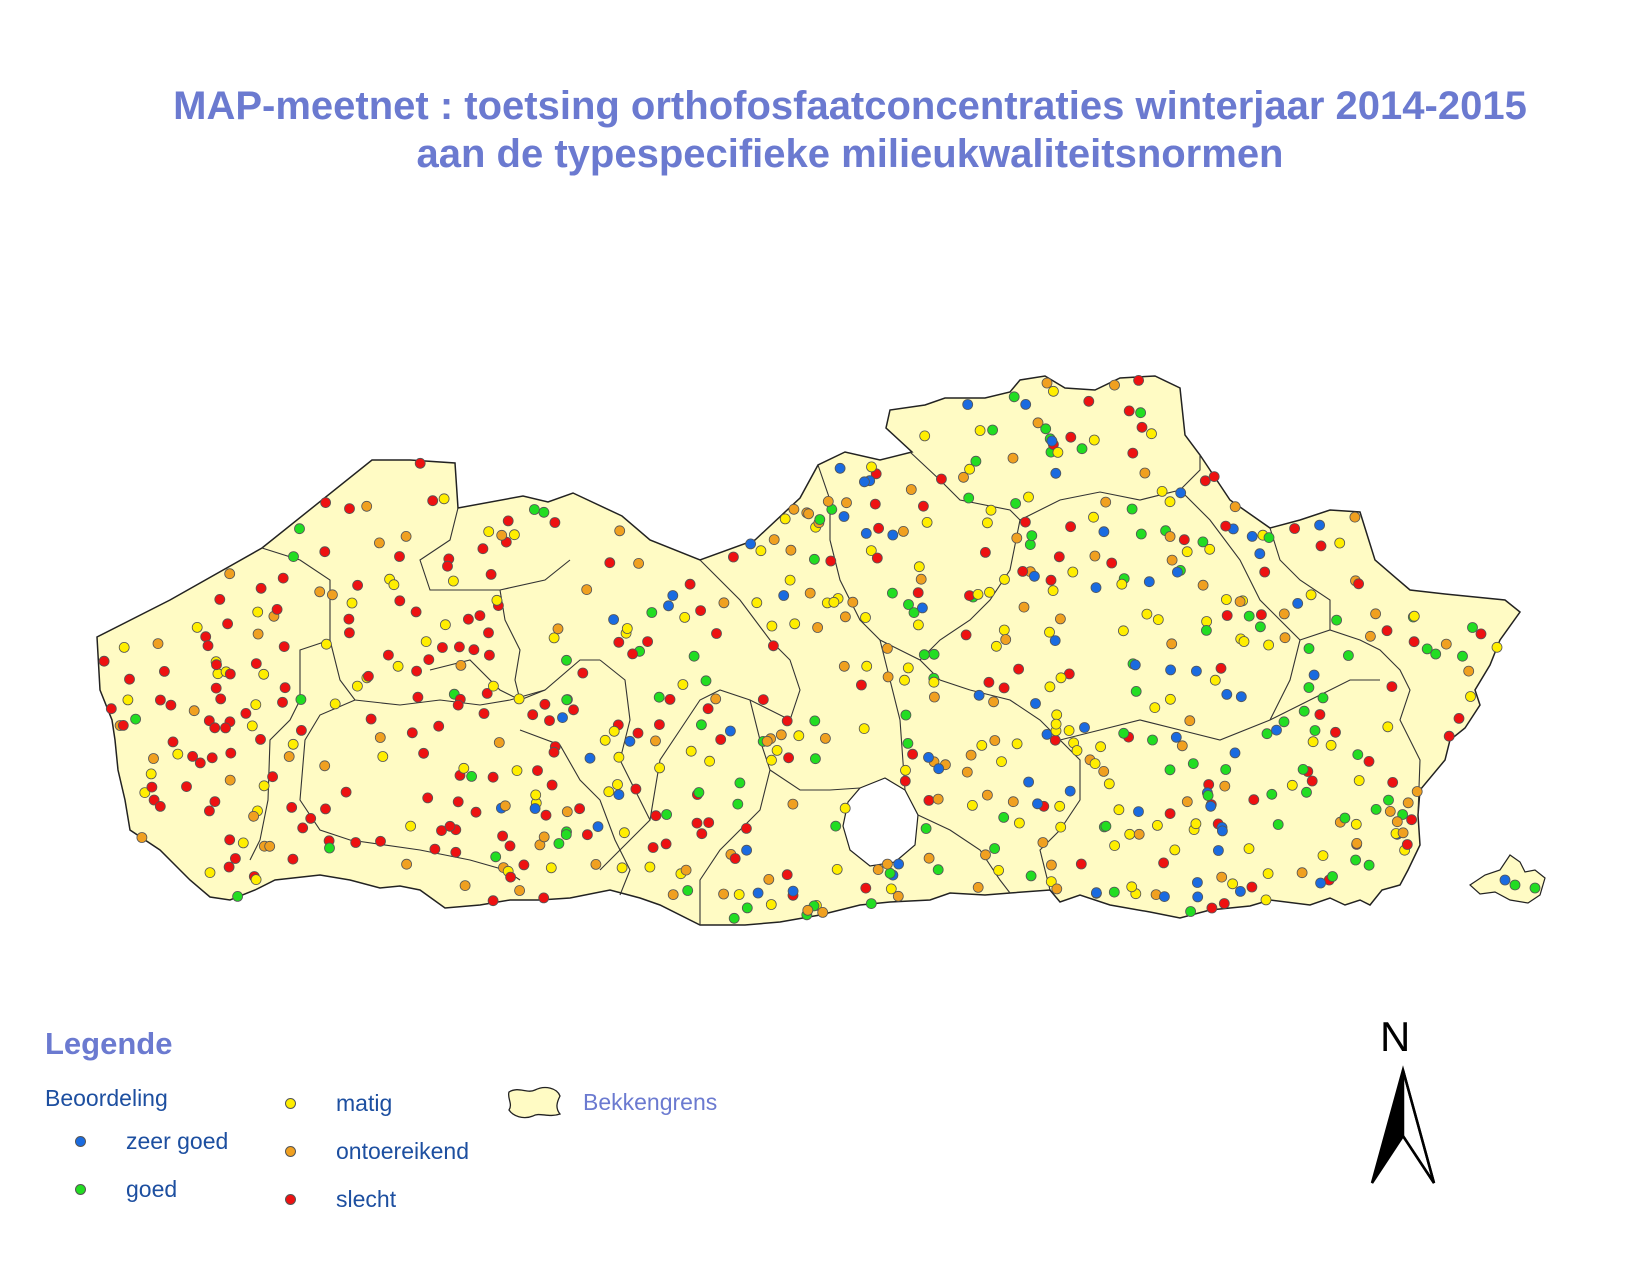 The width and height of the screenshot is (1650, 1275). I want to click on north-arrow-icon, so click(1403, 1124).